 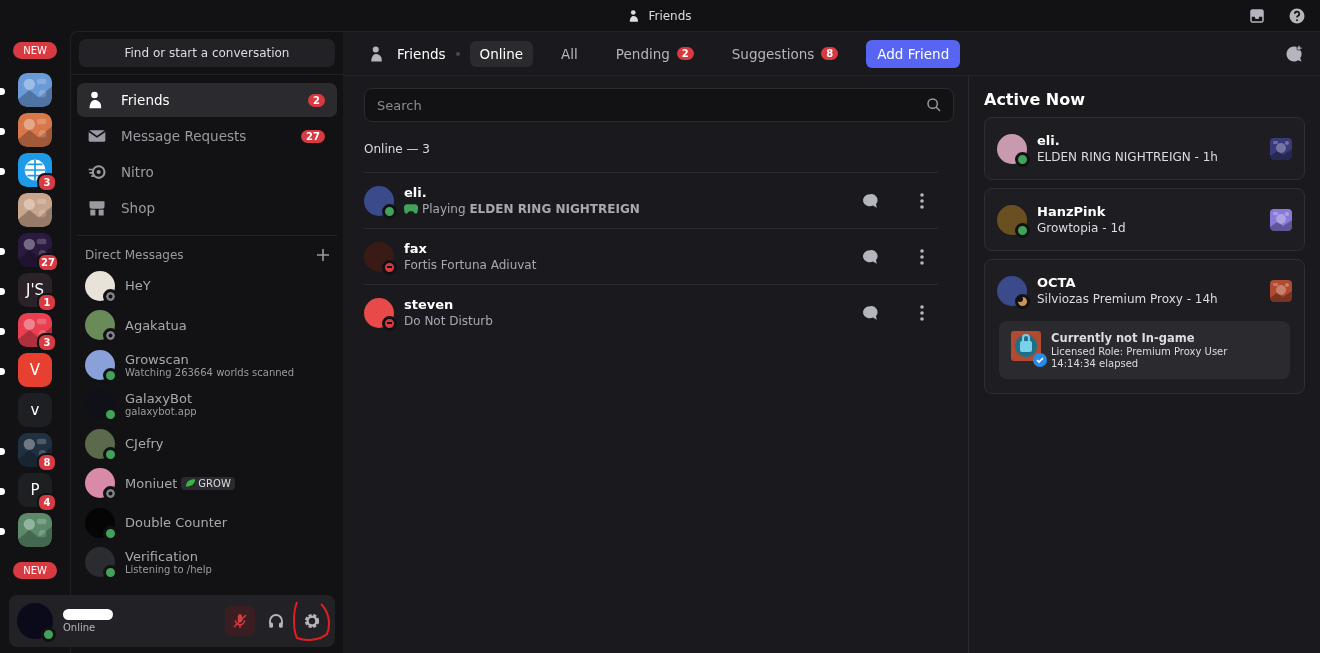 I want to click on nav-item: Friends 2, so click(x=207, y=100).